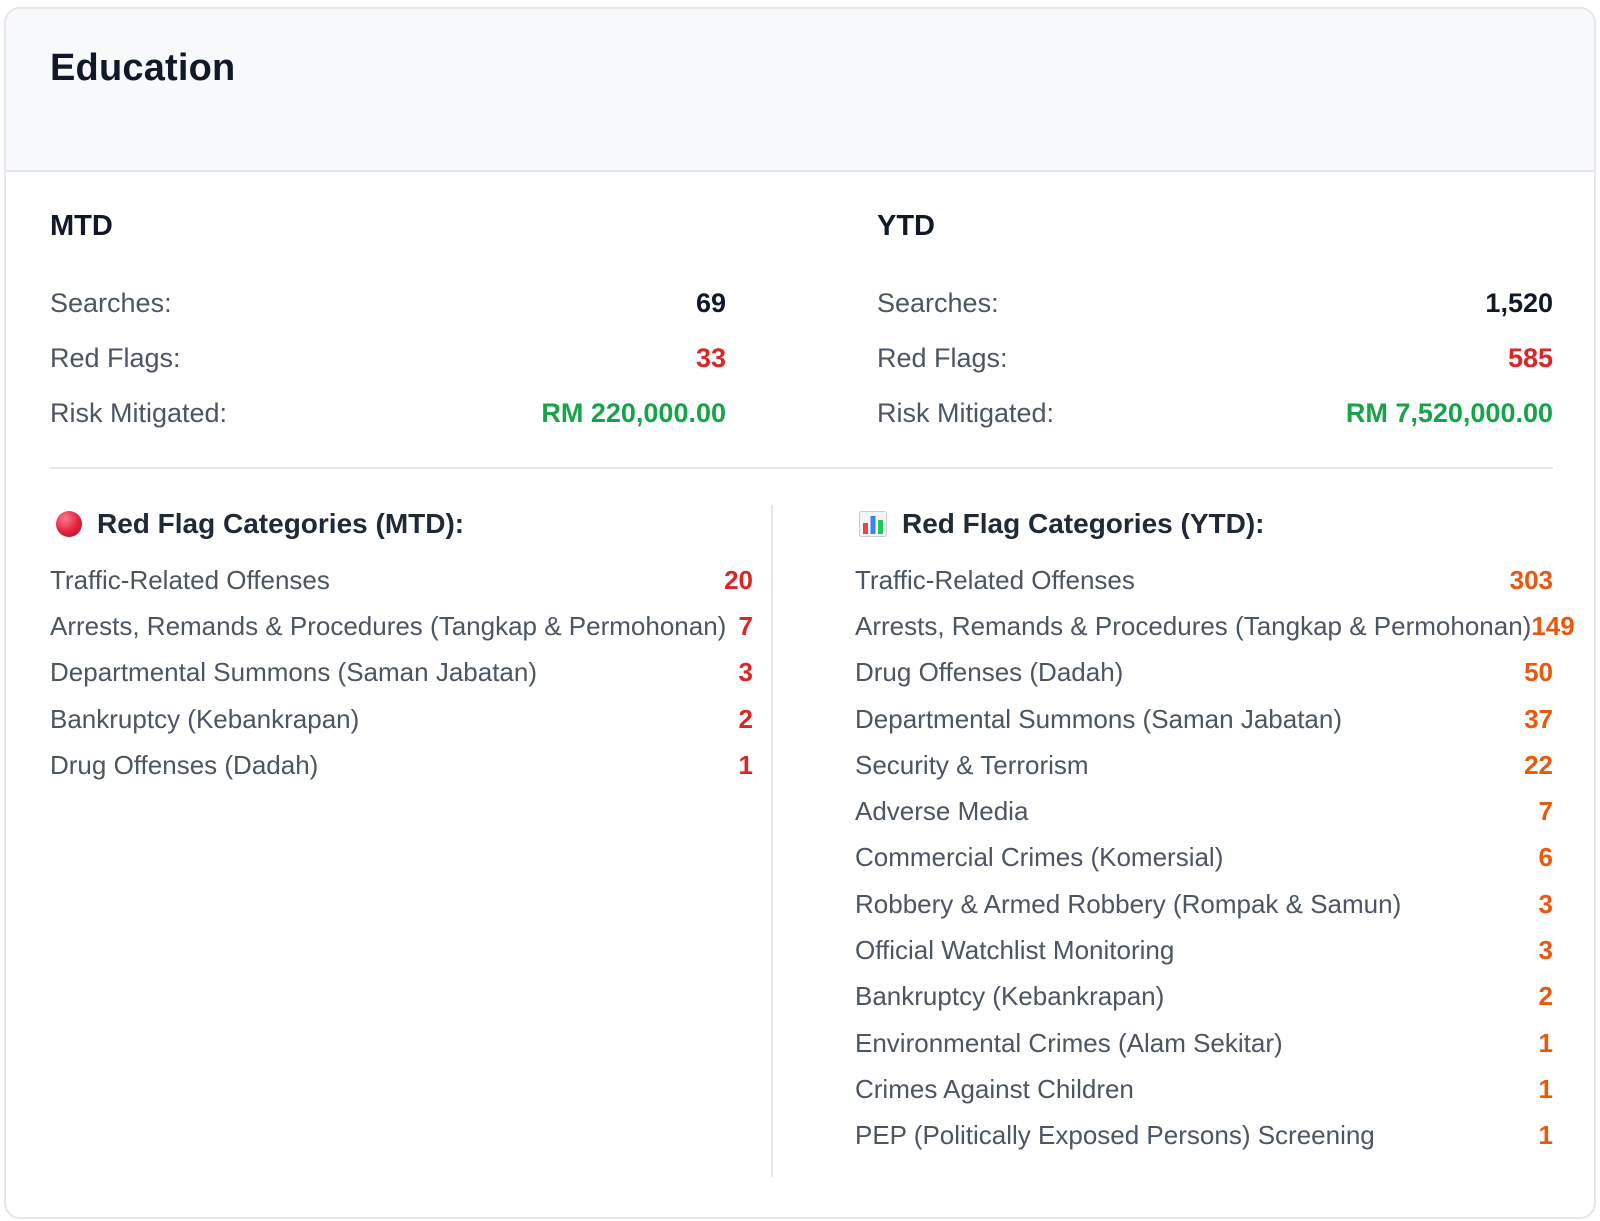  Describe the element at coordinates (938, 303) in the screenshot. I see `ytd-searches-label: Searches:` at that location.